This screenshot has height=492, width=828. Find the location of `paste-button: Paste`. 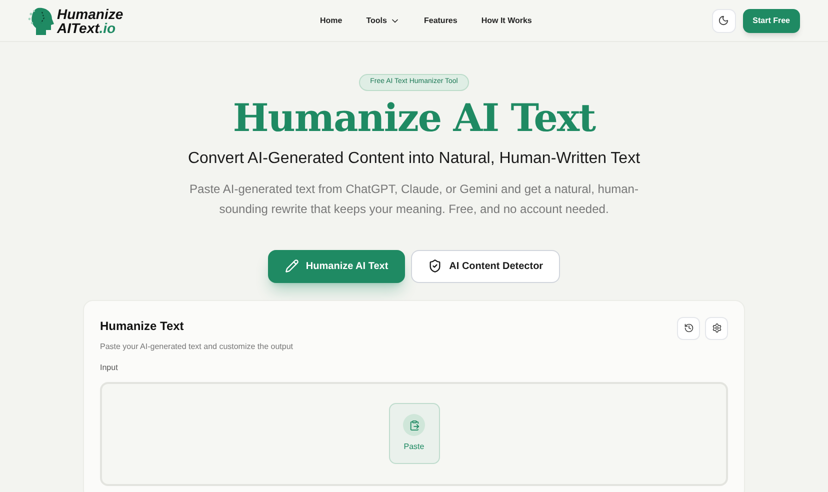

paste-button: Paste is located at coordinates (414, 433).